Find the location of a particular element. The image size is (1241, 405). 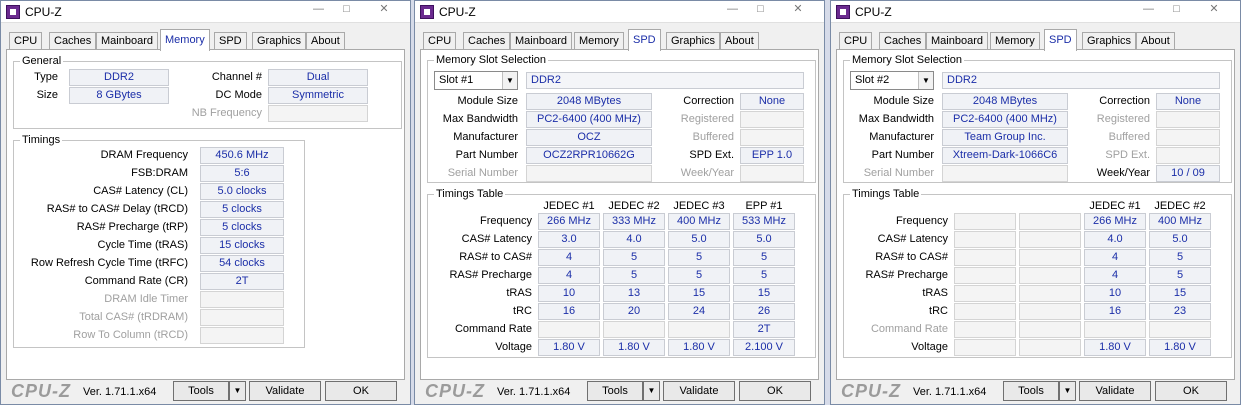

timing-cell: 333 MHz is located at coordinates (634, 221).